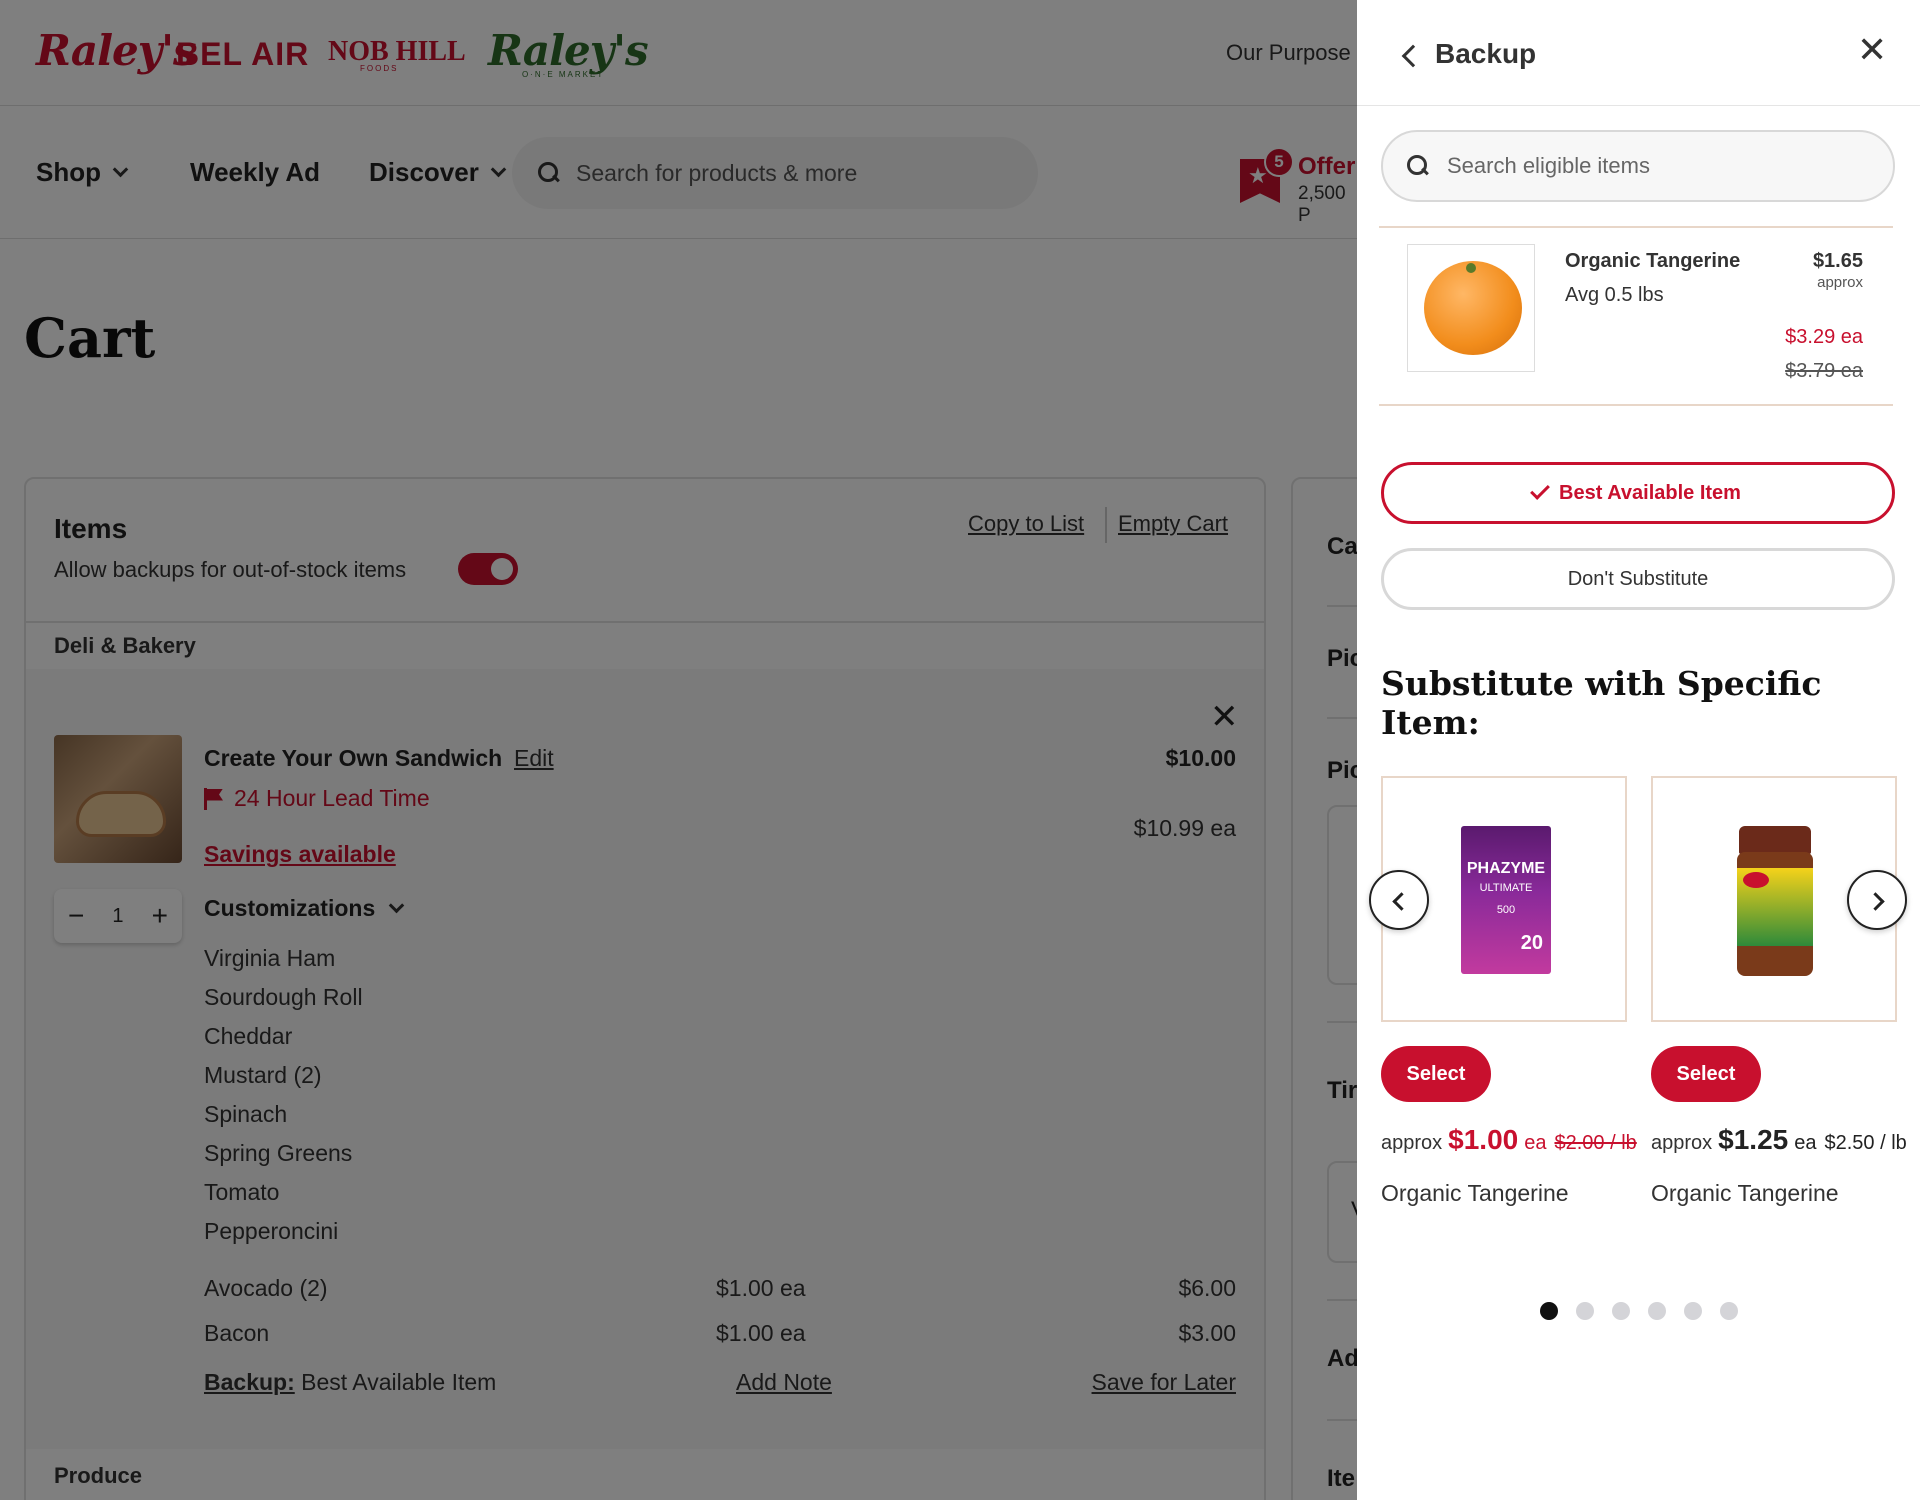 The image size is (1920, 1500). I want to click on carousel-next-button, so click(1877, 900).